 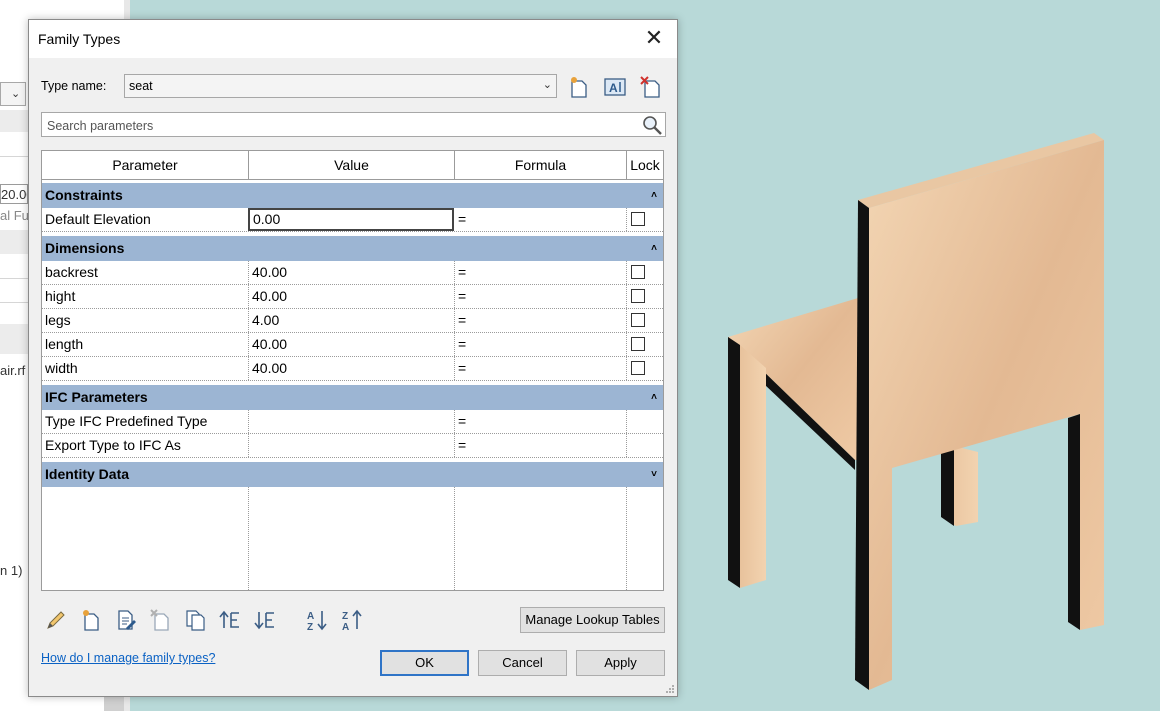 I want to click on background-field-value: 20.00, so click(x=14, y=194).